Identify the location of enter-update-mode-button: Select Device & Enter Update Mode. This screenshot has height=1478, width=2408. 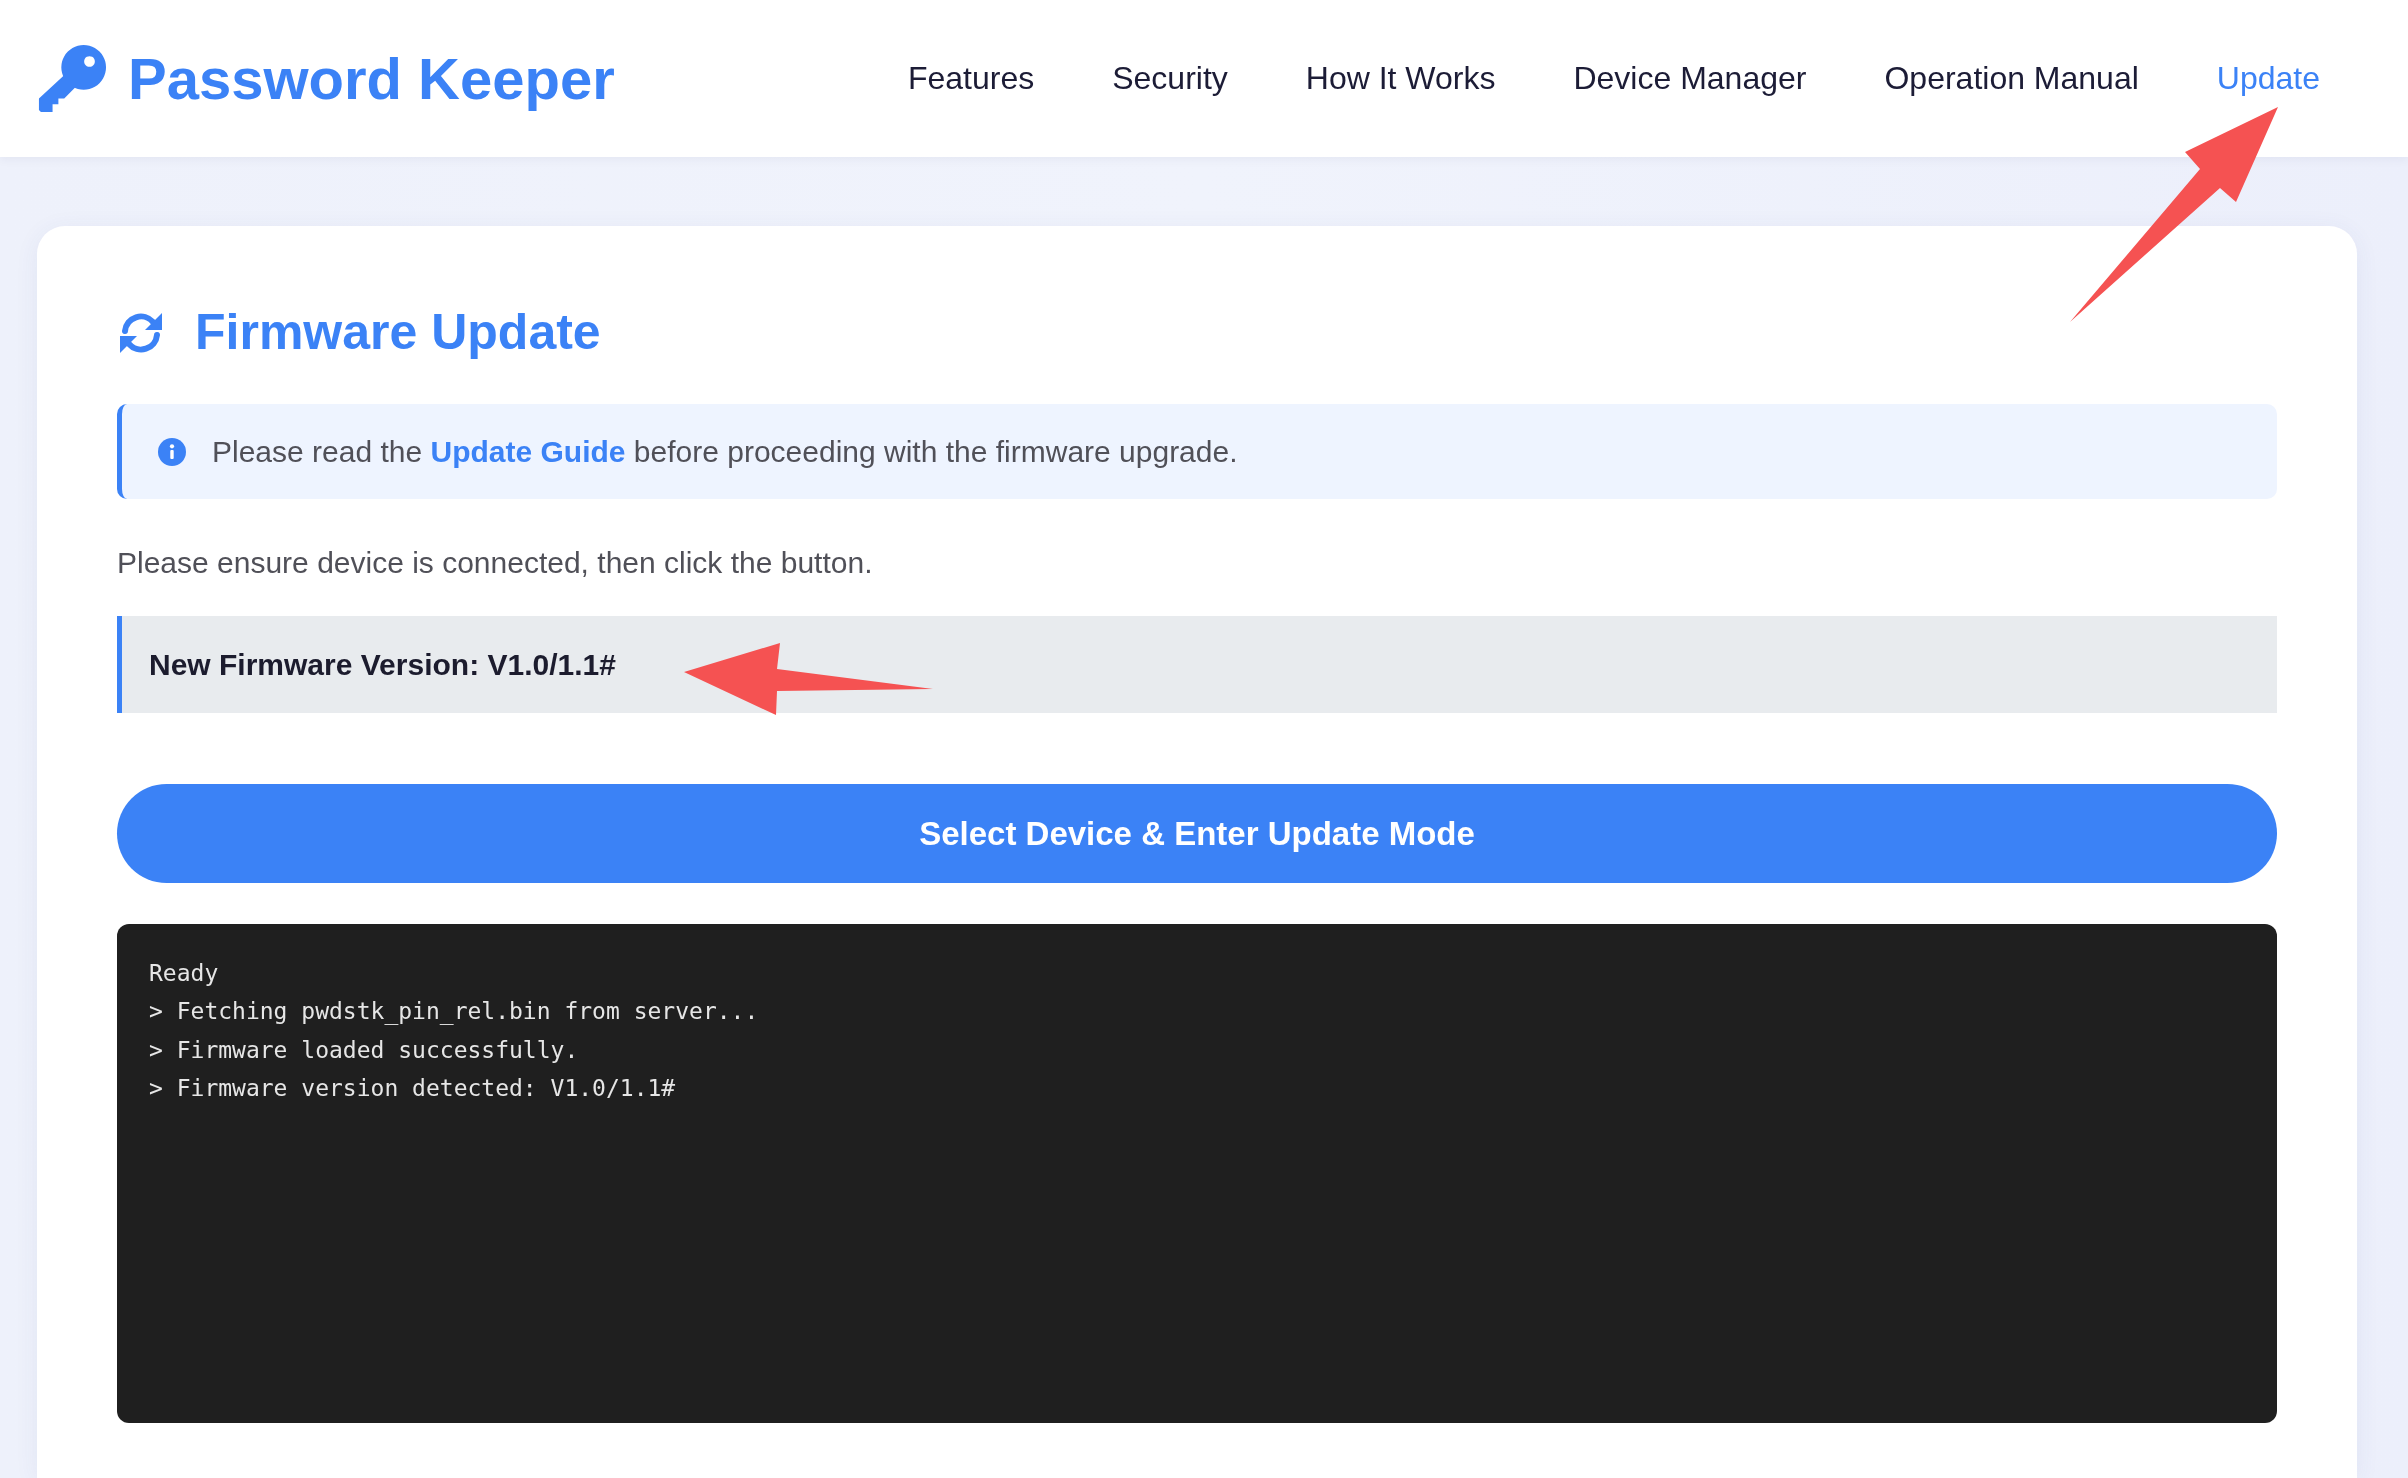
(1197, 833).